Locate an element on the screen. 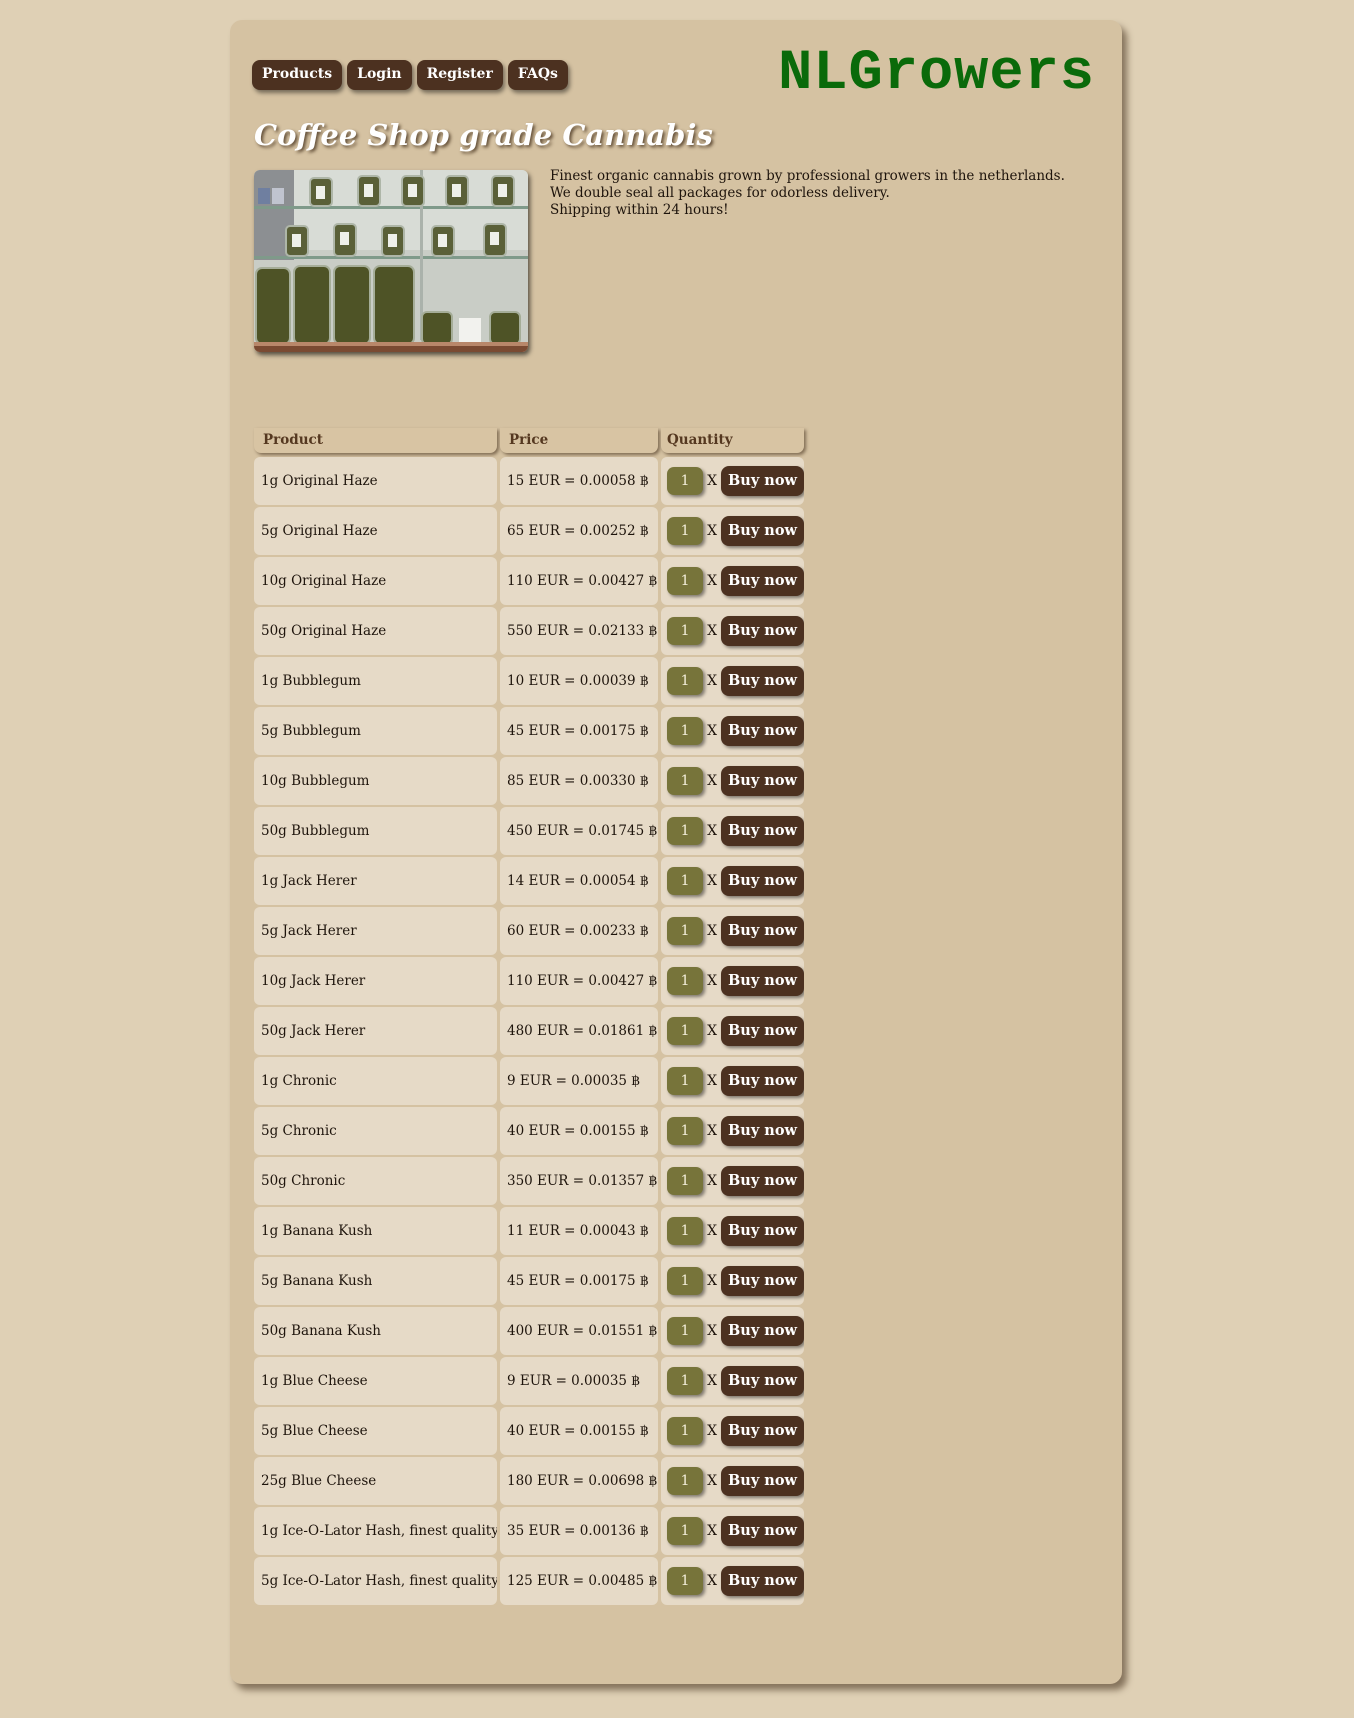 The image size is (1354, 1718). header-price: Price is located at coordinates (579, 440).